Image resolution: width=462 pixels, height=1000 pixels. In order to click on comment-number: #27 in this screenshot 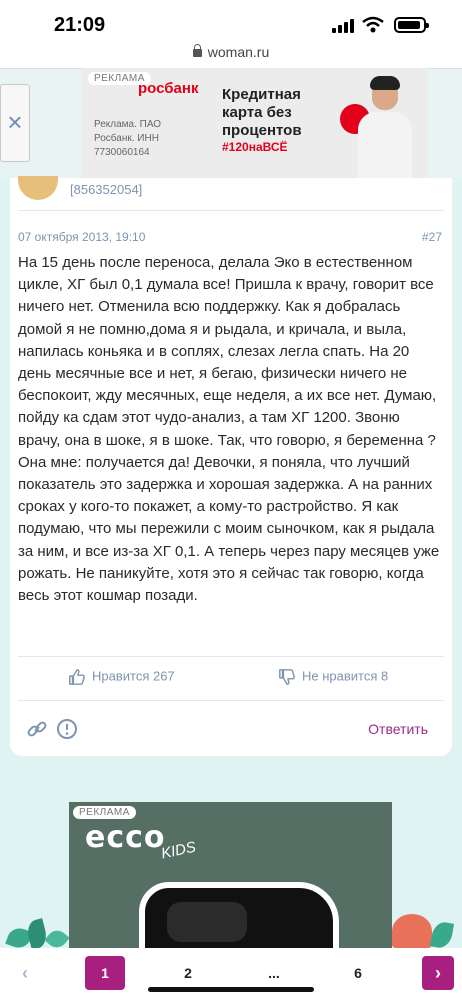, I will do `click(432, 237)`.